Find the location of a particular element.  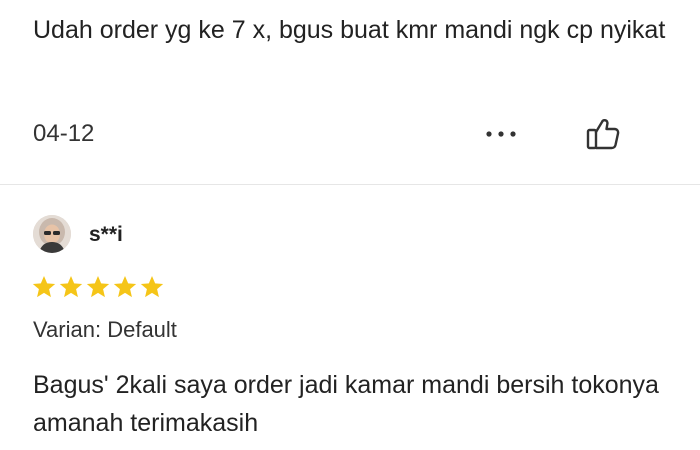

thumbs-up-icon is located at coordinates (603, 134).